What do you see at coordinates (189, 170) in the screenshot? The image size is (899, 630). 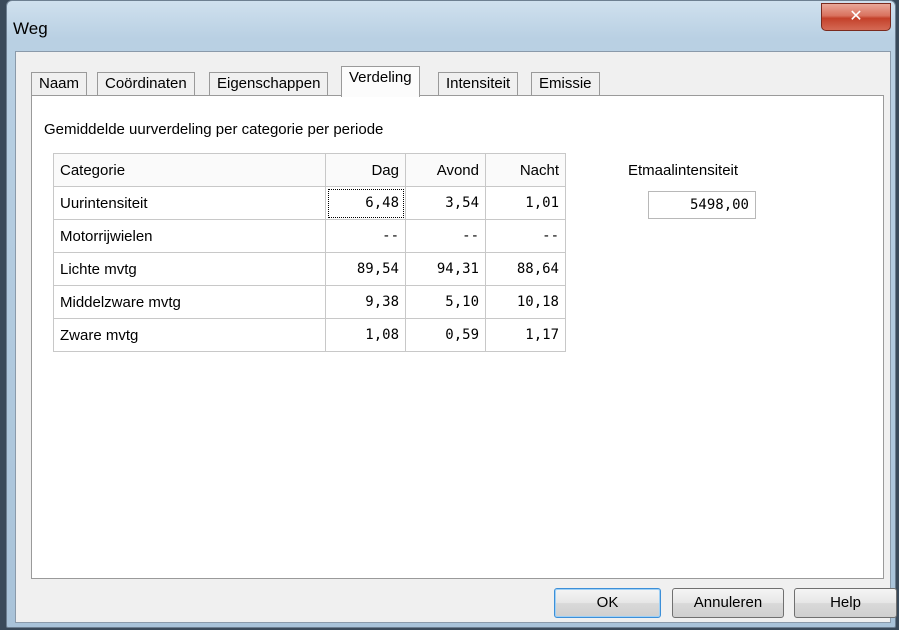 I see `column-header-categorie: Categorie` at bounding box center [189, 170].